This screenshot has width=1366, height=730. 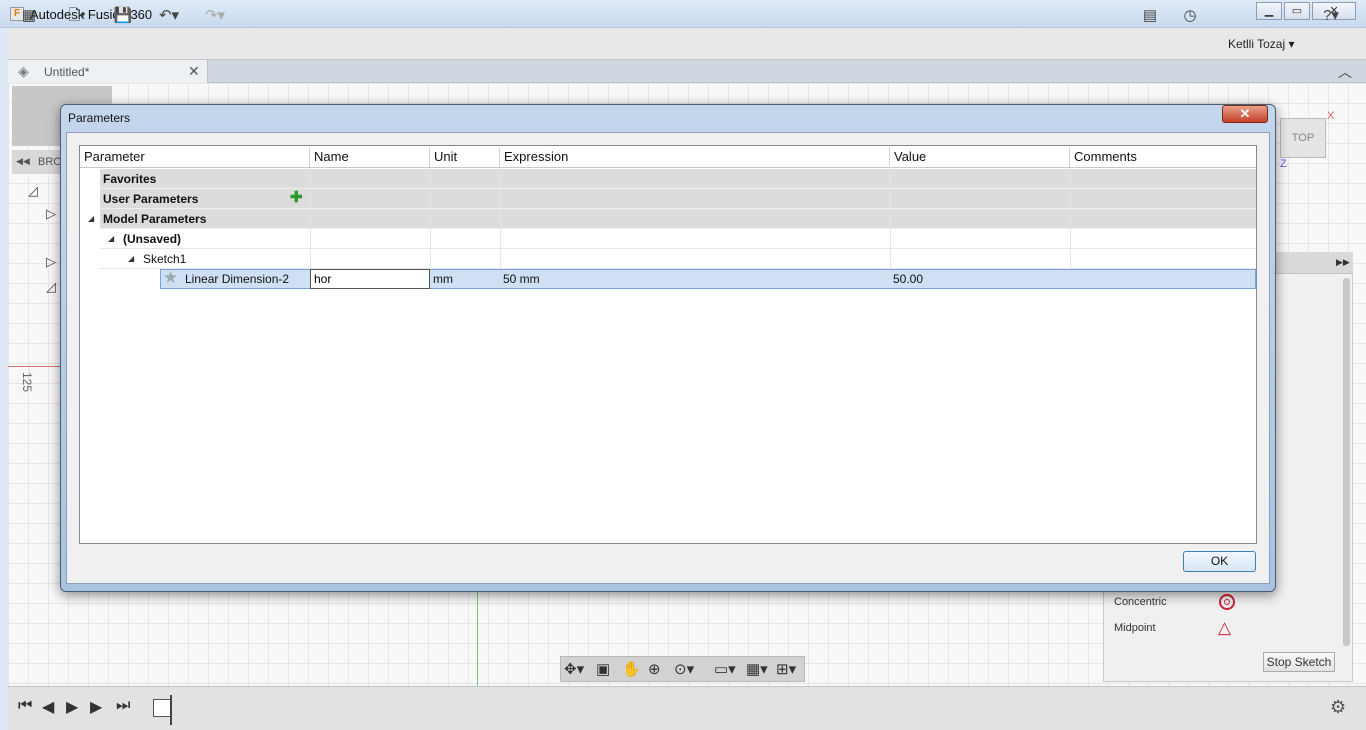 What do you see at coordinates (1227, 602) in the screenshot?
I see `concentric-icon` at bounding box center [1227, 602].